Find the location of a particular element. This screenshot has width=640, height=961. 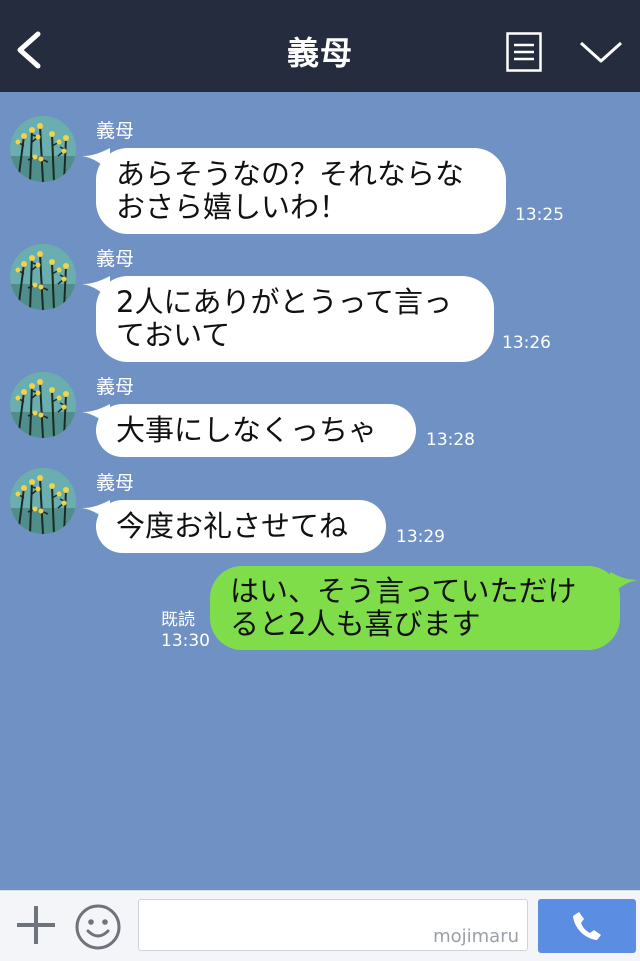

message-line: おさら嬉しいわ！ is located at coordinates (232, 207).